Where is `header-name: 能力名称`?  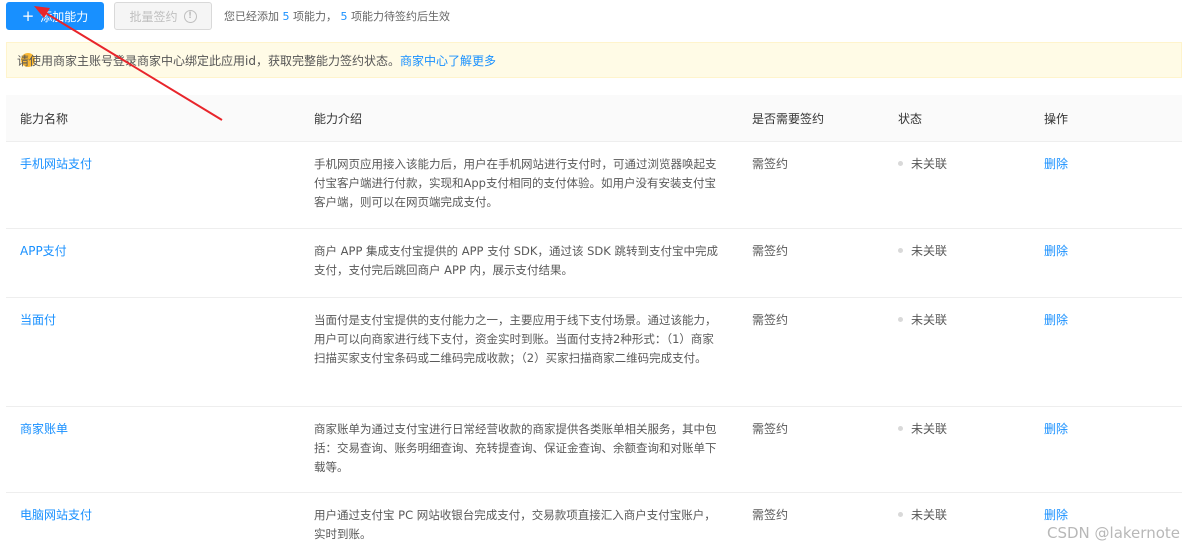 header-name: 能力名称 is located at coordinates (44, 118).